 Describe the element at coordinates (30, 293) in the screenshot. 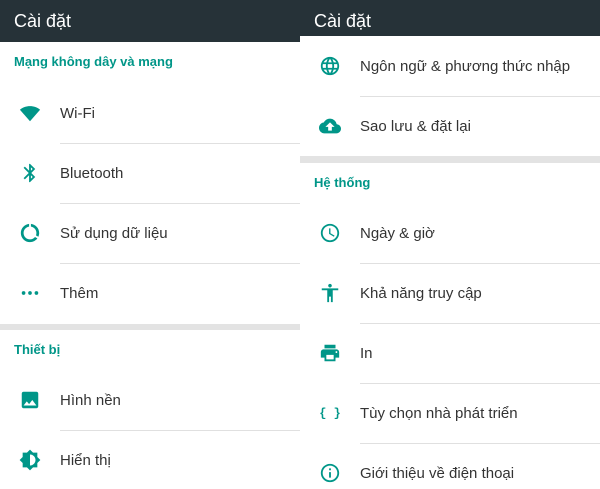

I see `more-icon` at that location.